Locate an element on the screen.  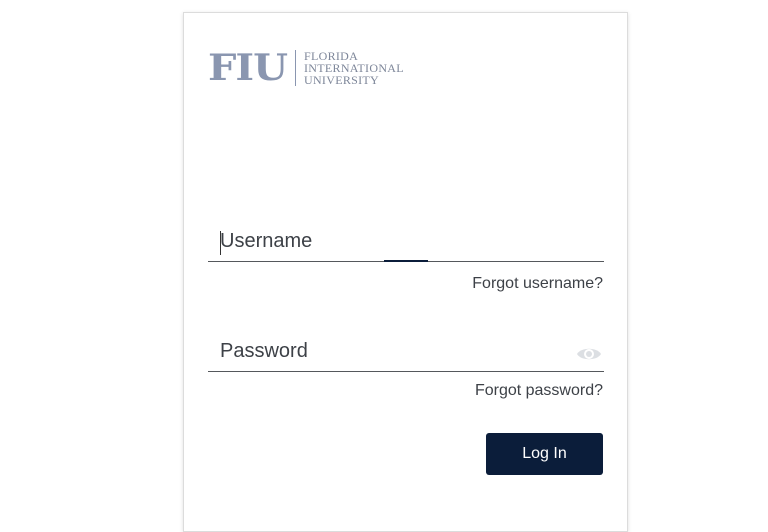
text-caret is located at coordinates (220, 243).